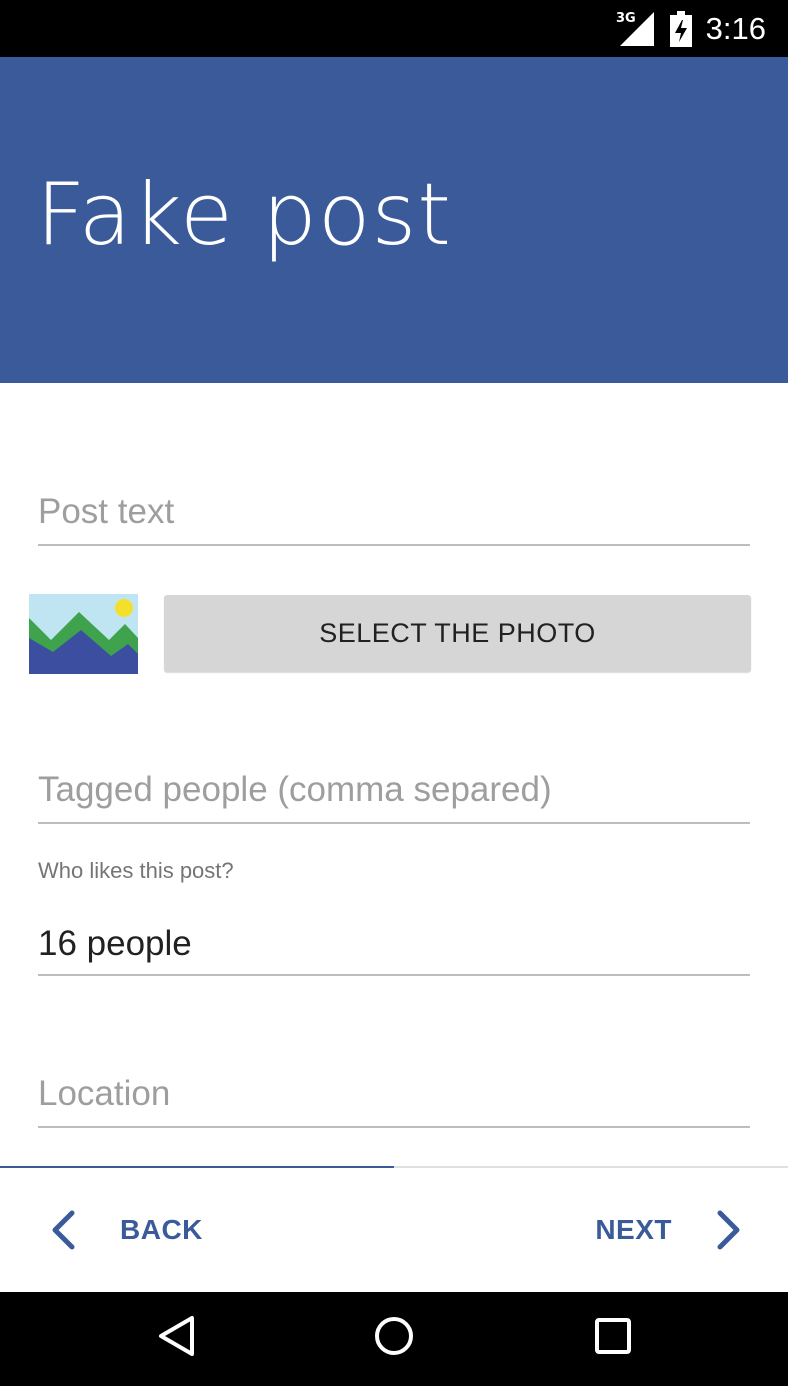  What do you see at coordinates (681, 29) in the screenshot?
I see `battery-icon` at bounding box center [681, 29].